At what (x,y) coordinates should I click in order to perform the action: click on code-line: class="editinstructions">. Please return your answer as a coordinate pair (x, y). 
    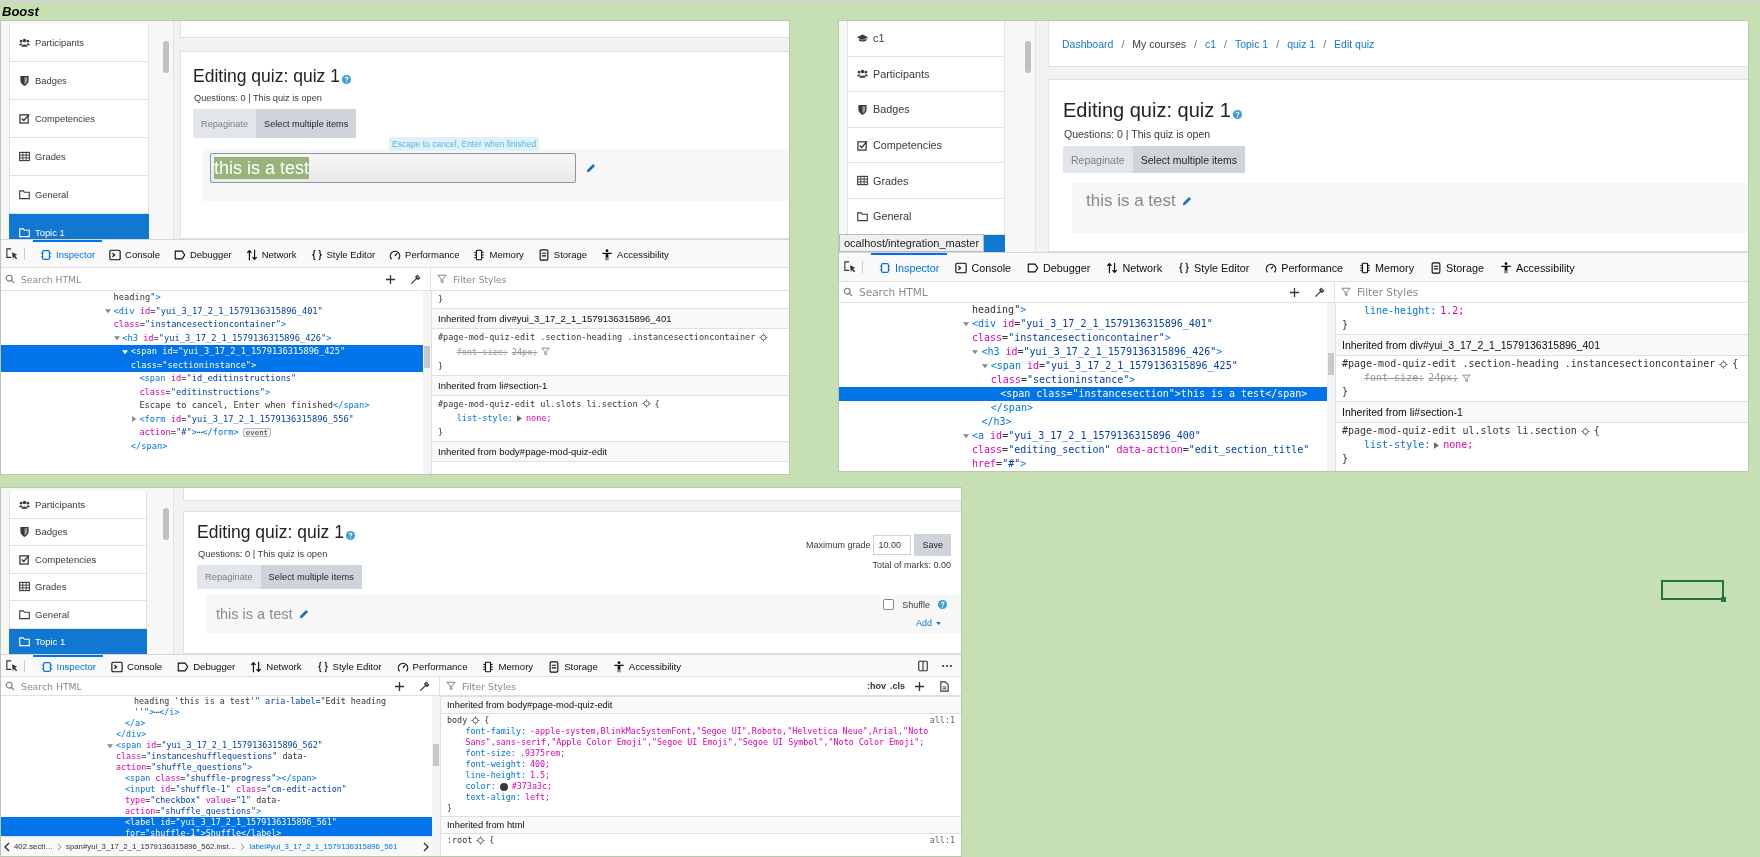
    Looking at the image, I should click on (212, 392).